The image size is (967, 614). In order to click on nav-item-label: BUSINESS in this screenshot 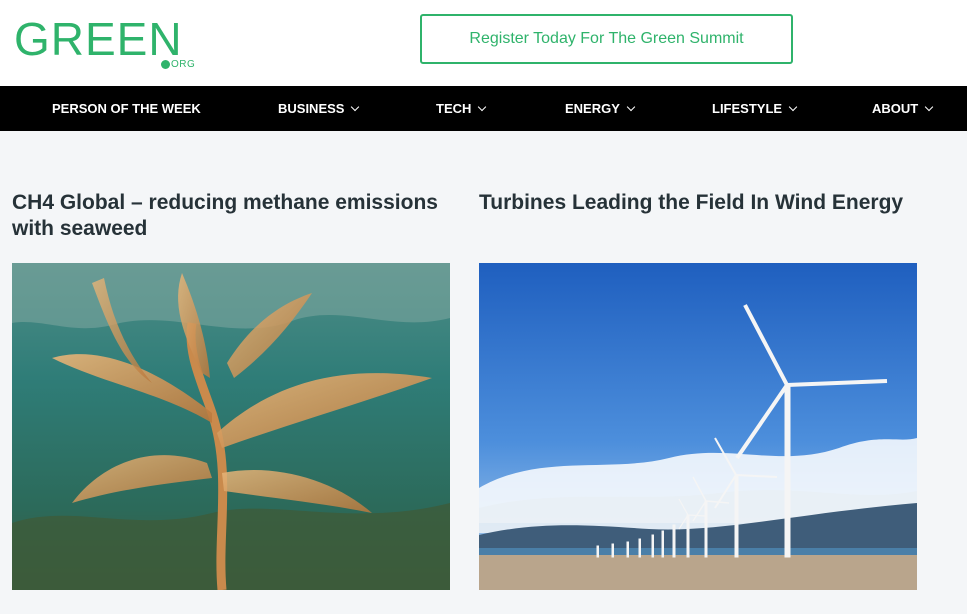, I will do `click(311, 108)`.